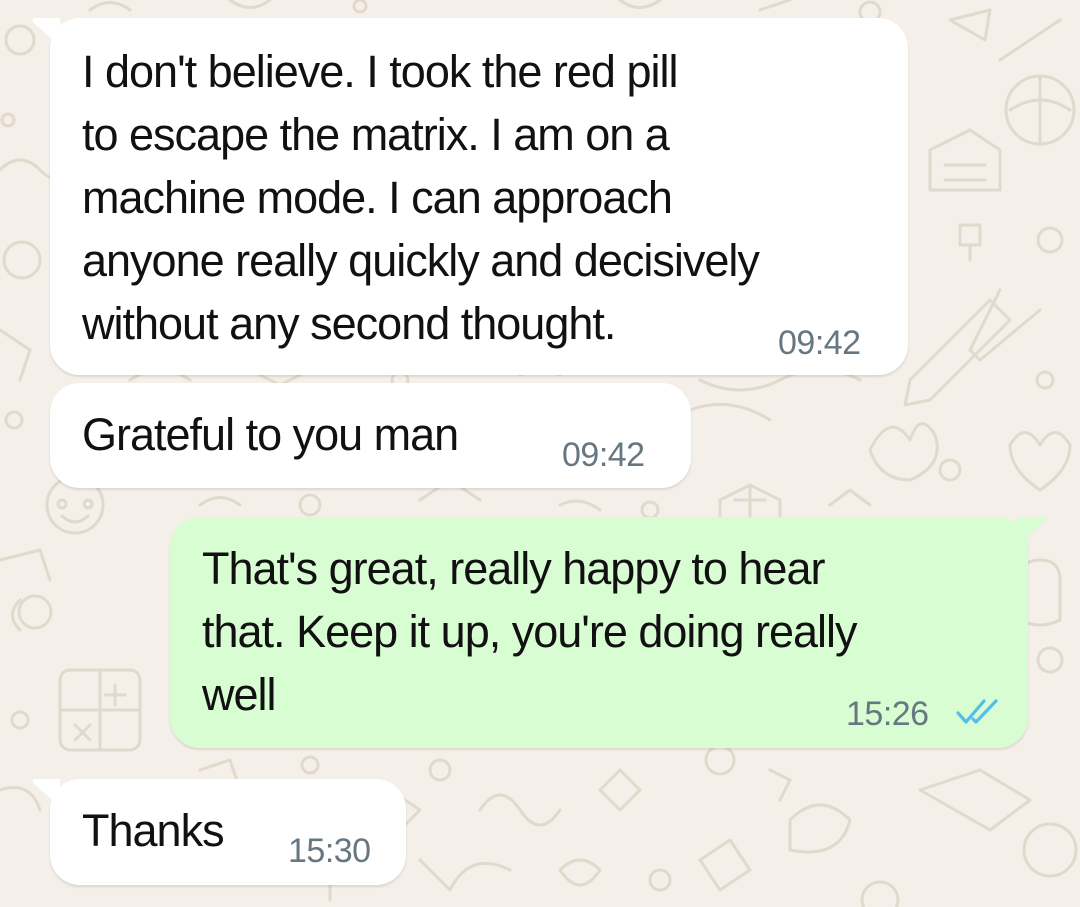 This screenshot has height=907, width=1080. I want to click on message-bubble-incoming: Thanks 15:30, so click(219, 832).